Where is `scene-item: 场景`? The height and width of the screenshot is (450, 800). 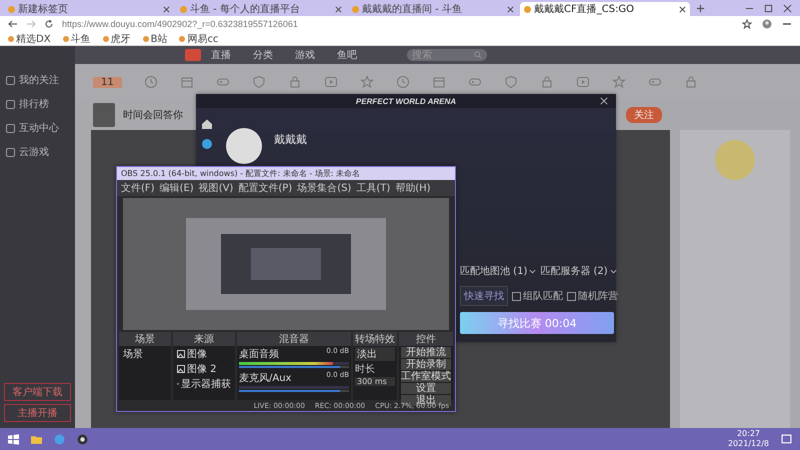 scene-item: 场景 is located at coordinates (145, 354).